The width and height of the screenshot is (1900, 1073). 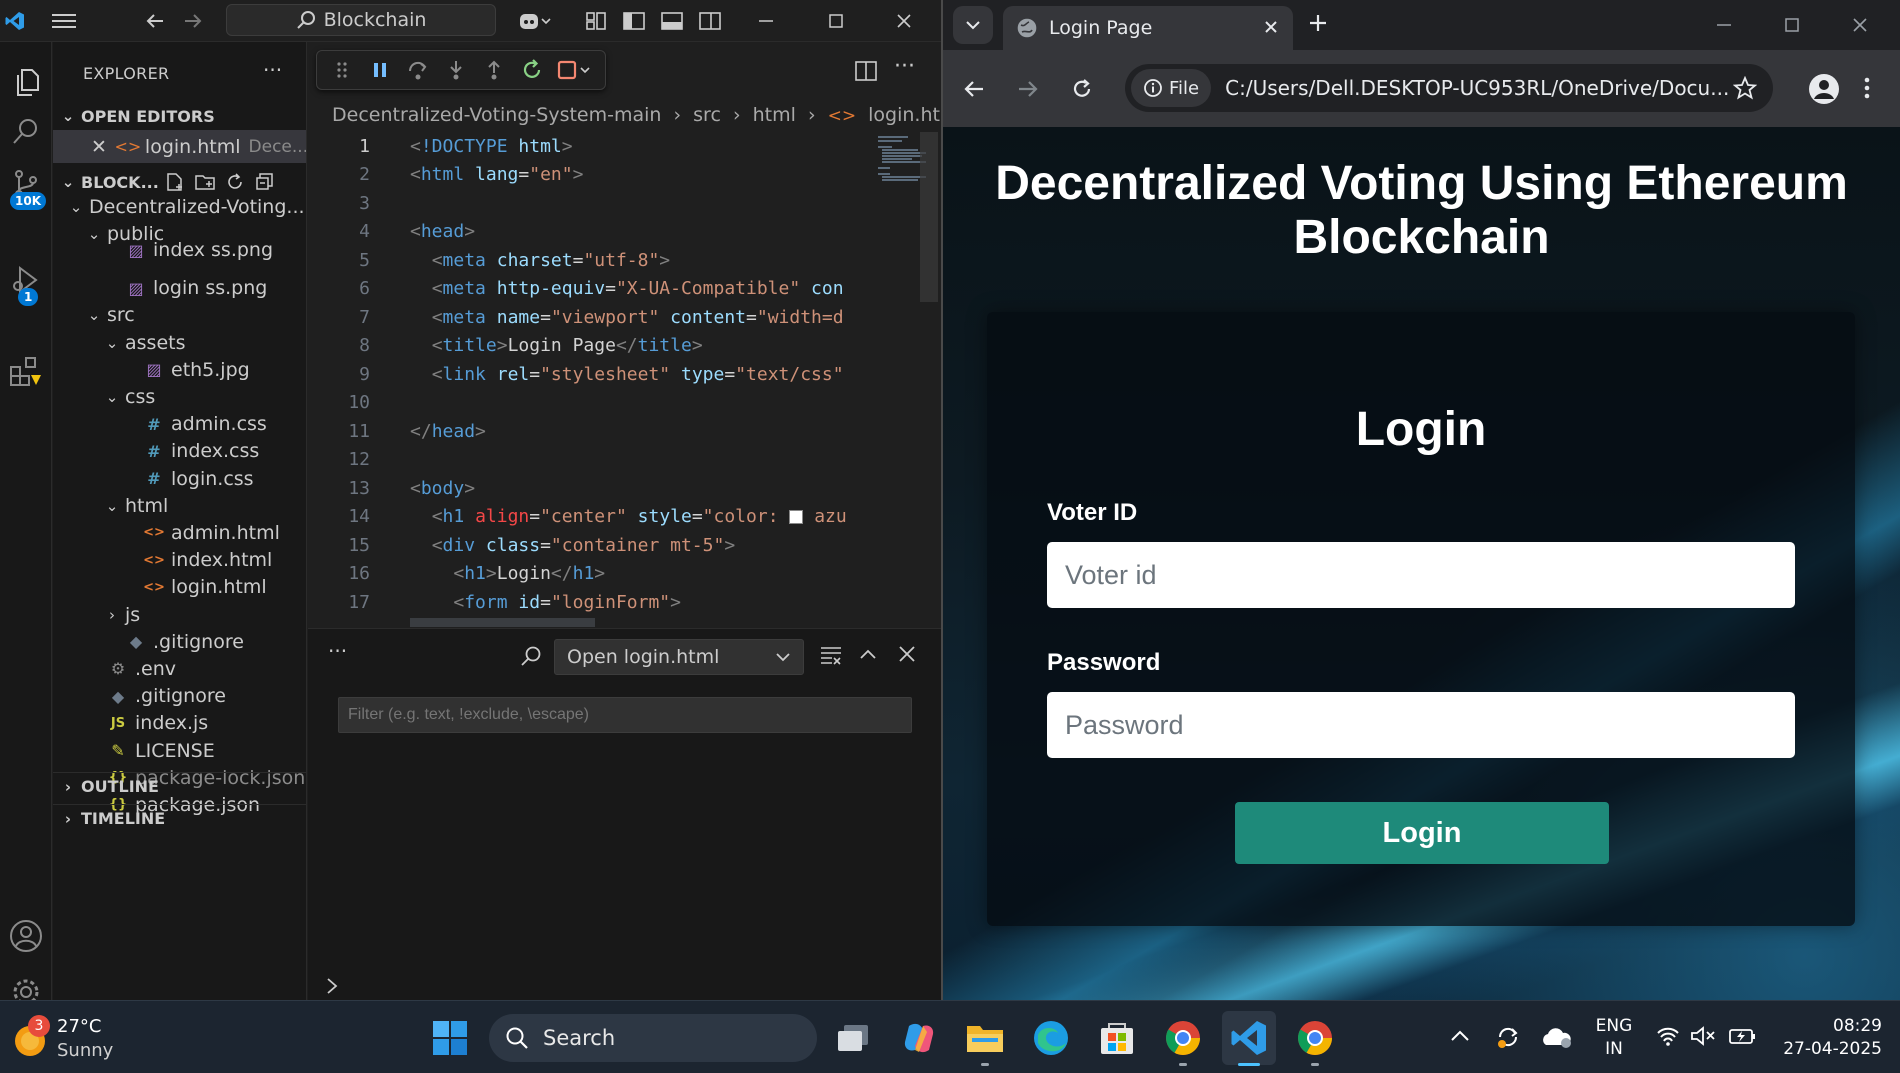 What do you see at coordinates (179, 396) in the screenshot?
I see `tree-item: ⌄ css` at bounding box center [179, 396].